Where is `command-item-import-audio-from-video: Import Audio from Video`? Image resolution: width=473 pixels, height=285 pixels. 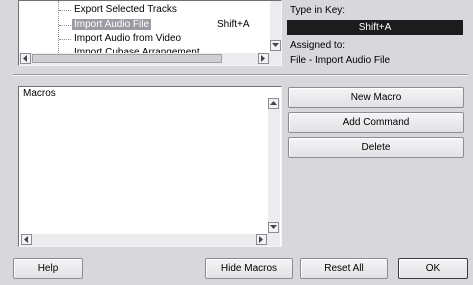
command-item-import-audio-from-video: Import Audio from Video is located at coordinates (127, 38).